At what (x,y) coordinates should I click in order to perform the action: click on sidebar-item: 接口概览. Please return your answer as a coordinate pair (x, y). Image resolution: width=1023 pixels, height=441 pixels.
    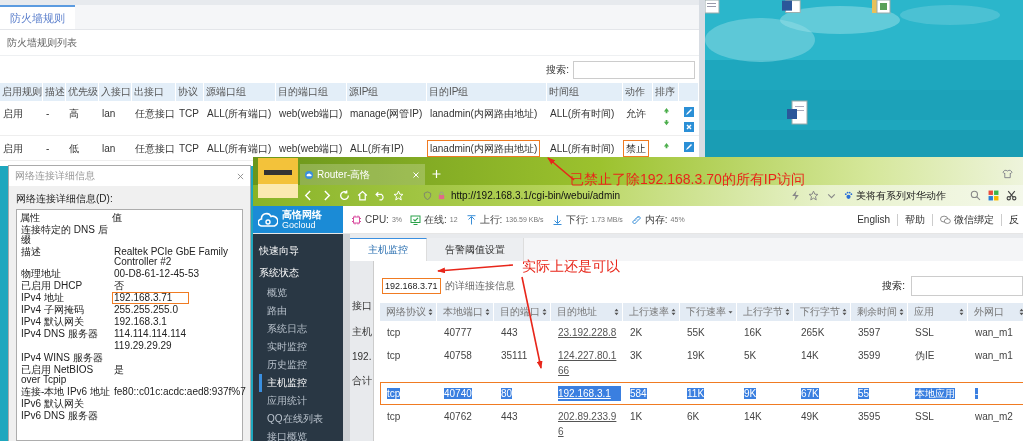
    Looking at the image, I should click on (301, 434).